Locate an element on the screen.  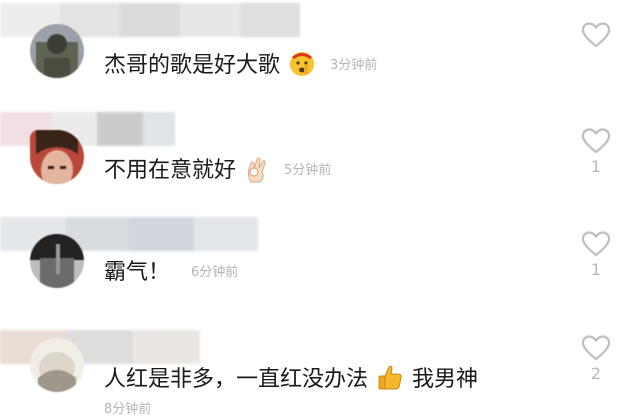
ok-hand-emoji is located at coordinates (257, 169).